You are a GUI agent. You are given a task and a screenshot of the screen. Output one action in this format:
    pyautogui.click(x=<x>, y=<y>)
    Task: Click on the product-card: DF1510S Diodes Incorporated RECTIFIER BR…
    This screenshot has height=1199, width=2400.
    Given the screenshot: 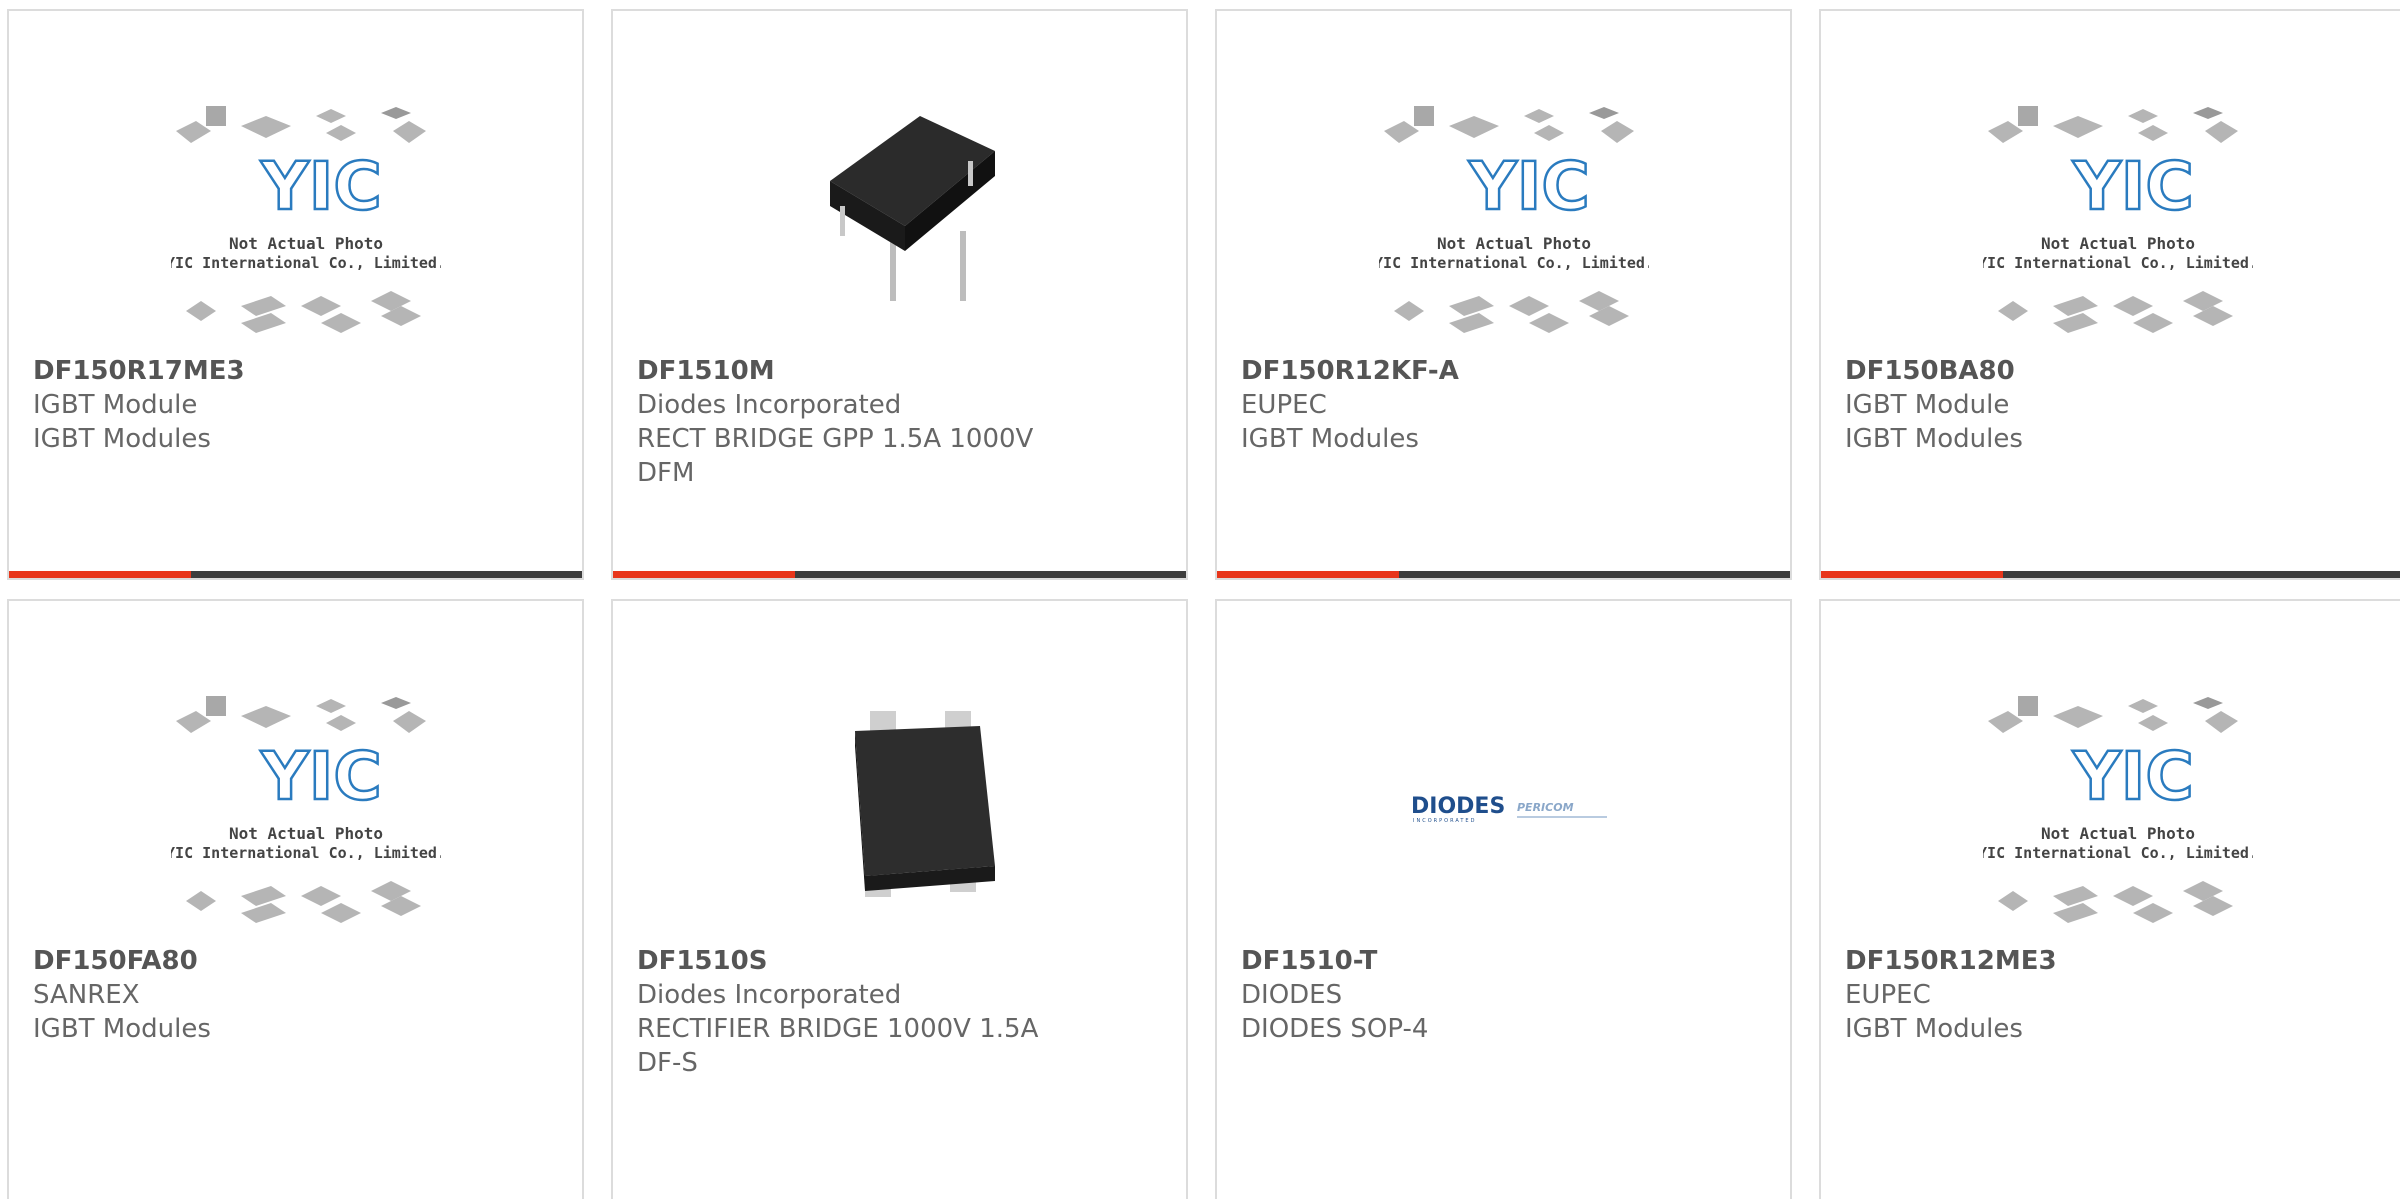 What is the action you would take?
    pyautogui.click(x=899, y=899)
    